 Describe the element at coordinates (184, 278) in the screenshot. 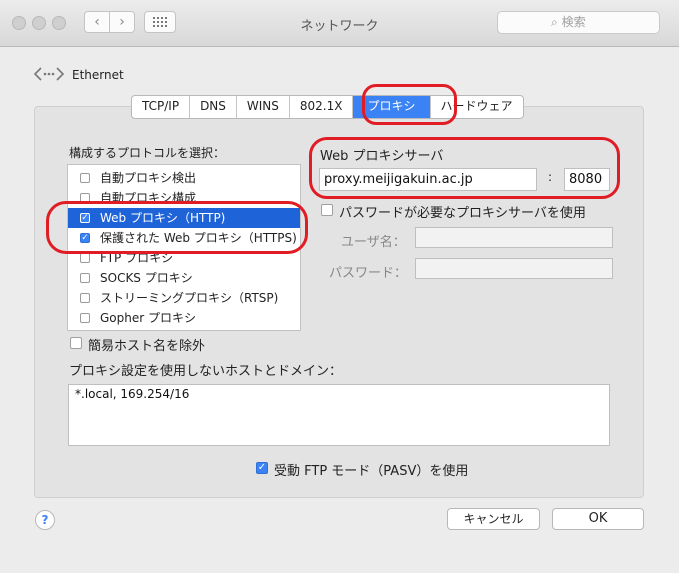

I see `protocol-item: SOCKS プロキシ` at that location.